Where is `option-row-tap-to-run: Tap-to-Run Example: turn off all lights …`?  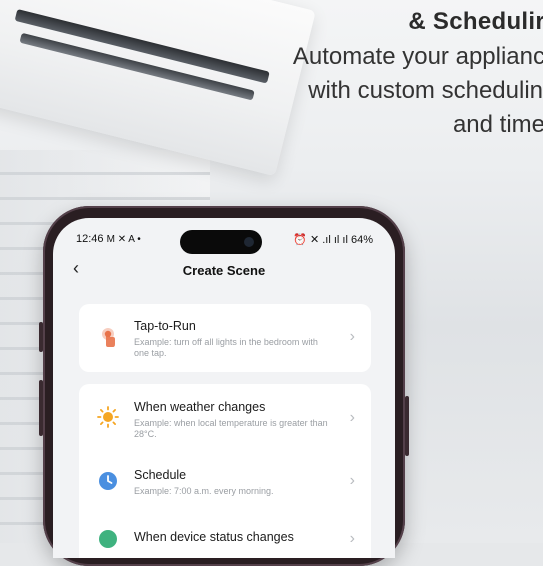 option-row-tap-to-run: Tap-to-Run Example: turn off all lights … is located at coordinates (225, 338).